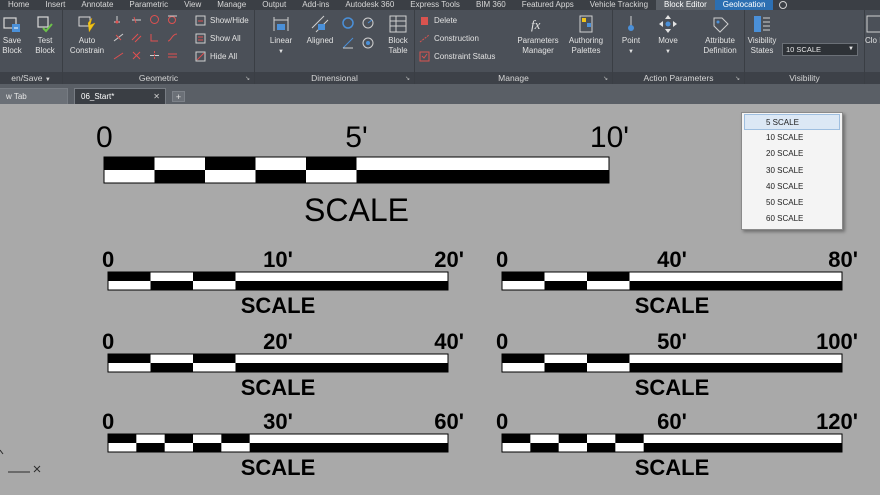 The width and height of the screenshot is (880, 495). I want to click on move-button: Move ▼, so click(668, 35).